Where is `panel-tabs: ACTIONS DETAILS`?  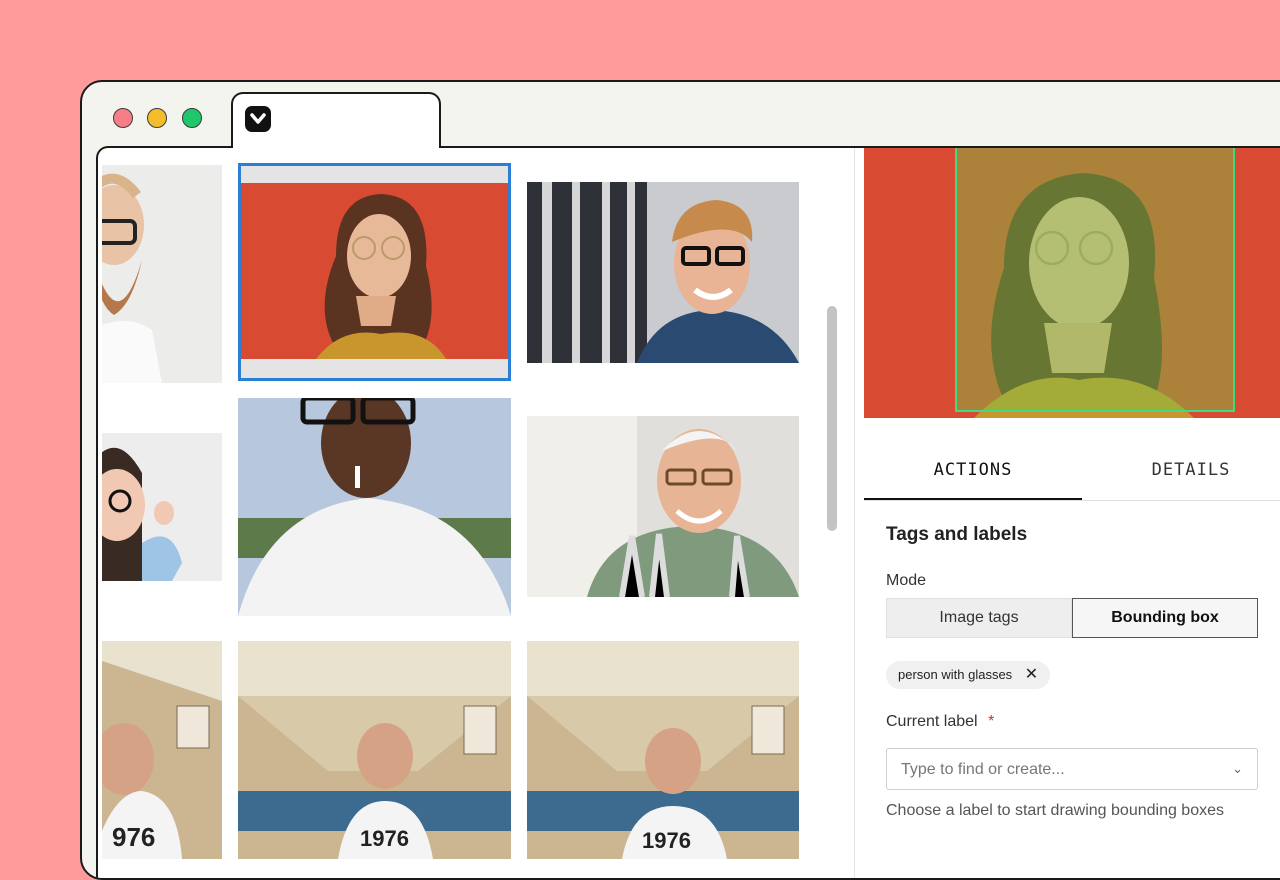
panel-tabs: ACTIONS DETAILS is located at coordinates (1072, 459).